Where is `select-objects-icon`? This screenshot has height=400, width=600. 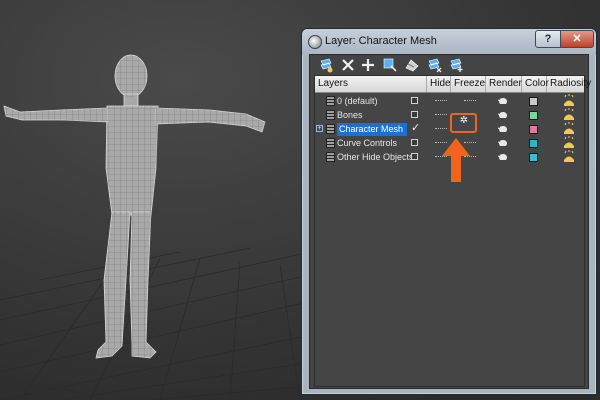
select-objects-icon is located at coordinates (390, 65).